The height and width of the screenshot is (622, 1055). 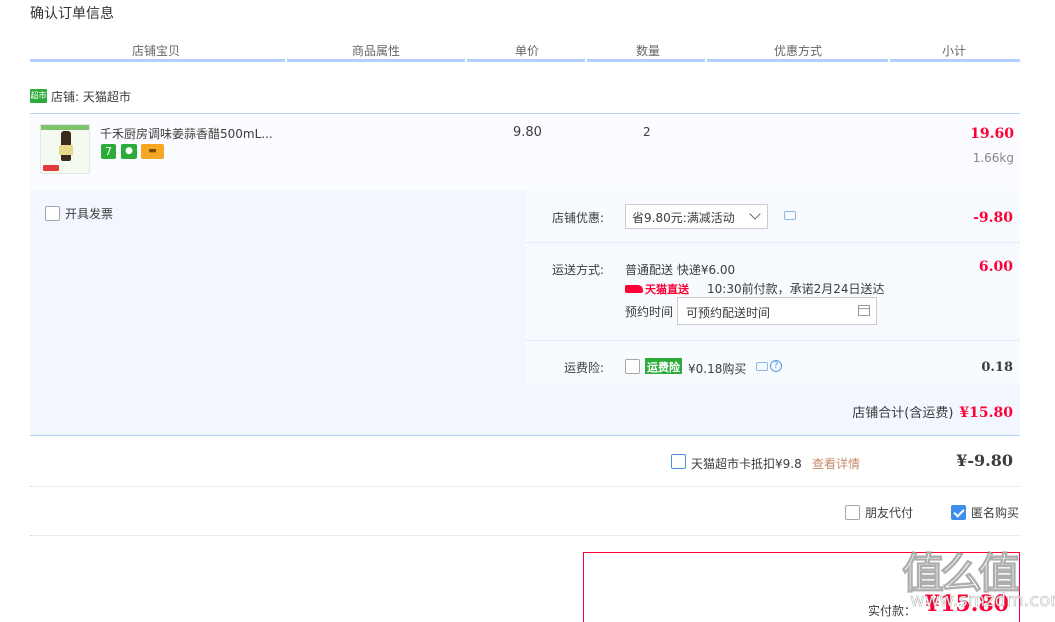 I want to click on shop-discount-select: 省9.80元:满减活动, so click(x=696, y=216).